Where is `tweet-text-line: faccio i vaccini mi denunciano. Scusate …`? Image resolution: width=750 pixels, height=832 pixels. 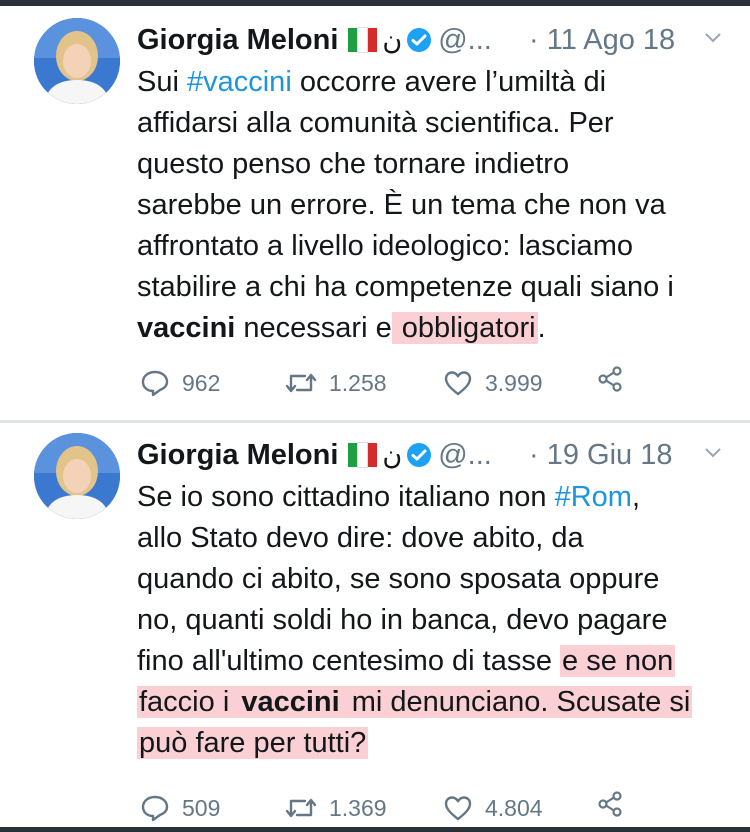 tweet-text-line: faccio i vaccini mi denunciano. Scusate … is located at coordinates (439, 702).